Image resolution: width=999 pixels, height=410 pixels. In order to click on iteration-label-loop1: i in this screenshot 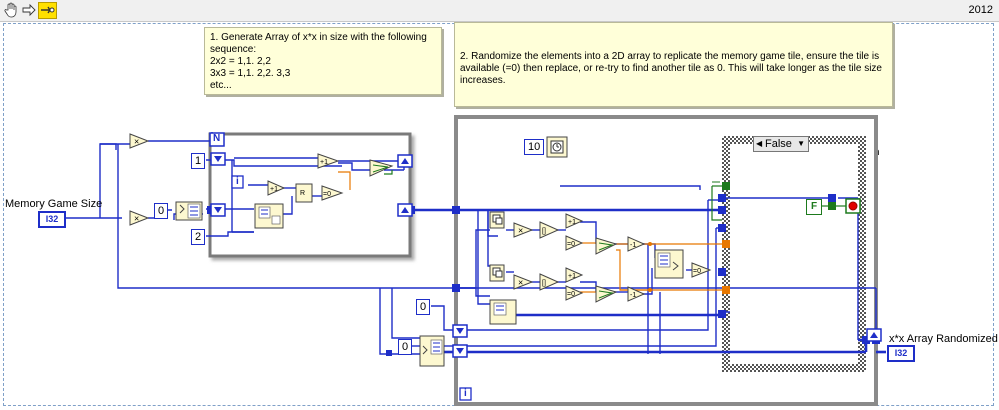, I will do `click(237, 181)`.